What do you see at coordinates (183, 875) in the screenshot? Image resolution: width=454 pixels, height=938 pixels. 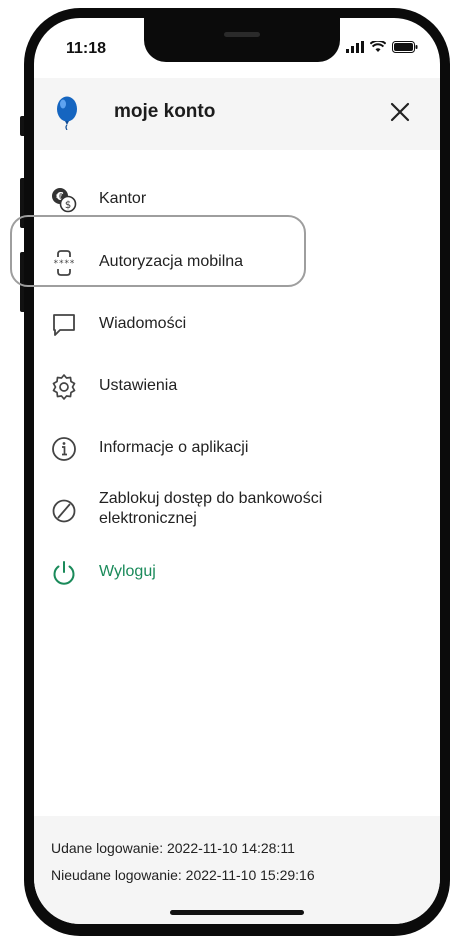 I see `failed-login-text: Nieudane logowanie: 2022-11-10 15:29:16` at bounding box center [183, 875].